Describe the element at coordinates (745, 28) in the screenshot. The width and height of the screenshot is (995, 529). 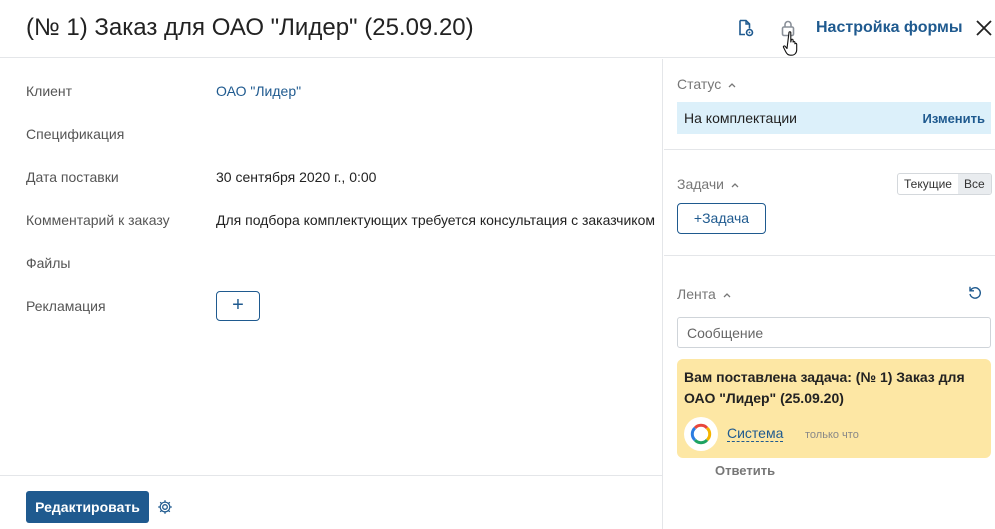
I see `document-settings-icon` at that location.